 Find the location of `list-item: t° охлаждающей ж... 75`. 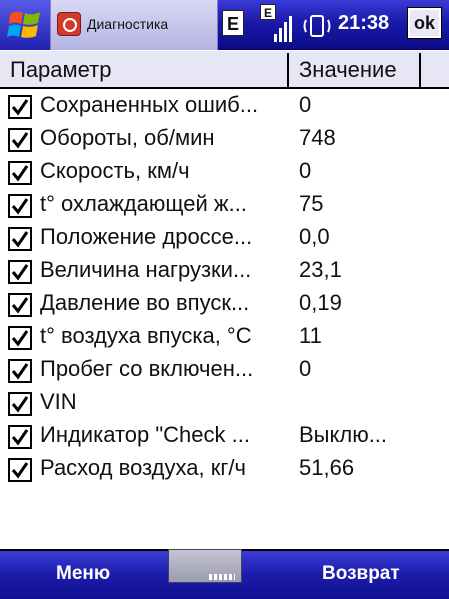

list-item: t° охлаждающей ж... 75 is located at coordinates (224, 205).